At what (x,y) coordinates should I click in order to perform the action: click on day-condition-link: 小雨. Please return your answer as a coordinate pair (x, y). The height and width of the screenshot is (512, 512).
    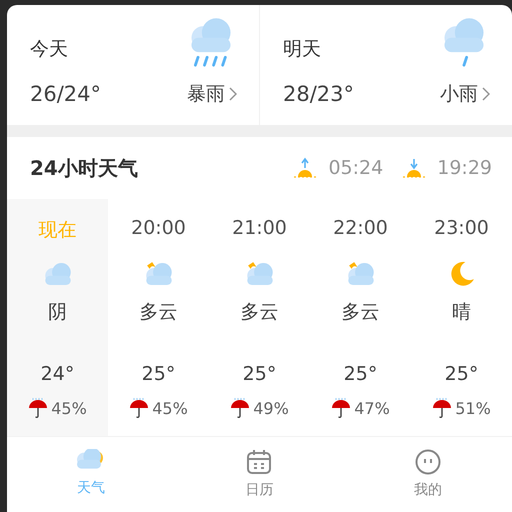
    Looking at the image, I should click on (465, 94).